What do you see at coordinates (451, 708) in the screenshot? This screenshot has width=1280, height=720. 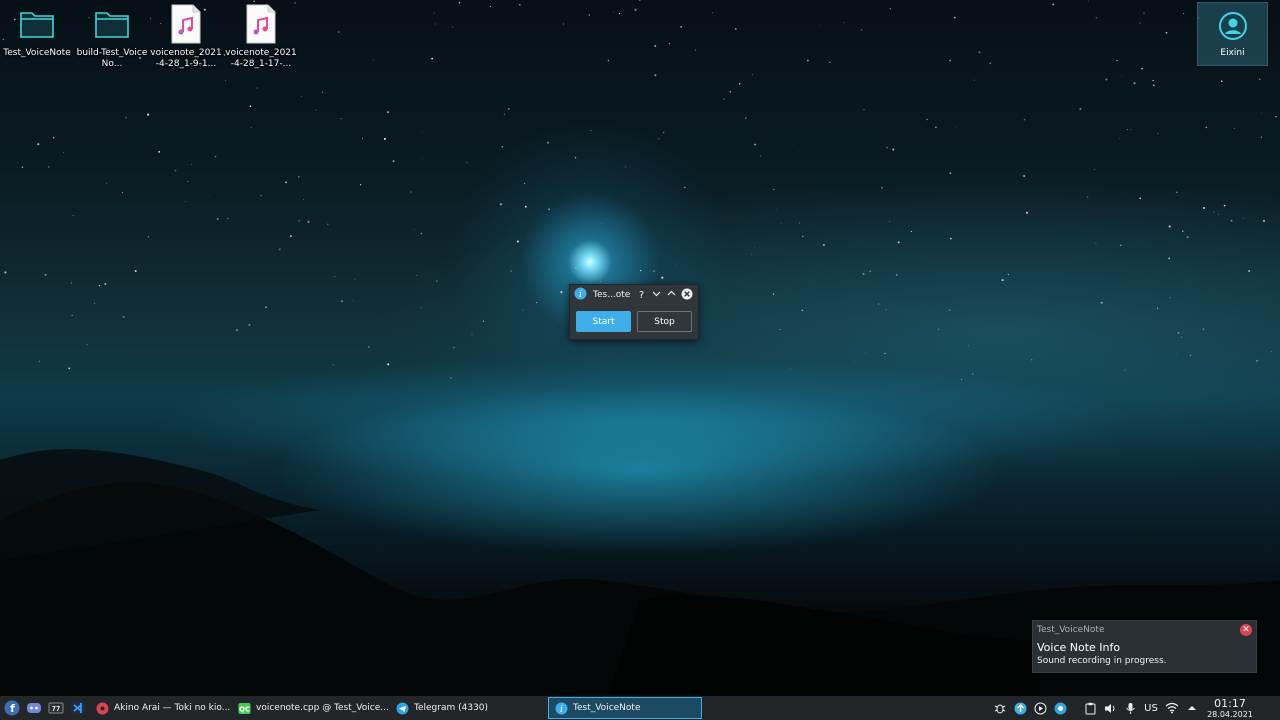 I see `task-label: Telegram (4330)` at bounding box center [451, 708].